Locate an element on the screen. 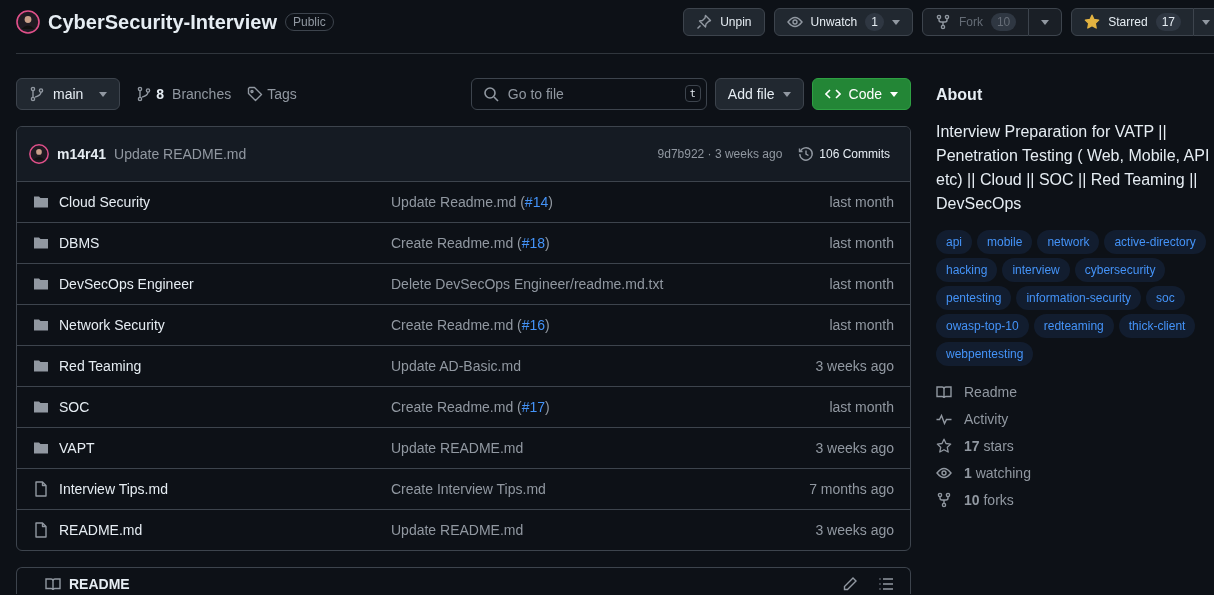 This screenshot has height=595, width=1214. branch-selector: main is located at coordinates (68, 94).